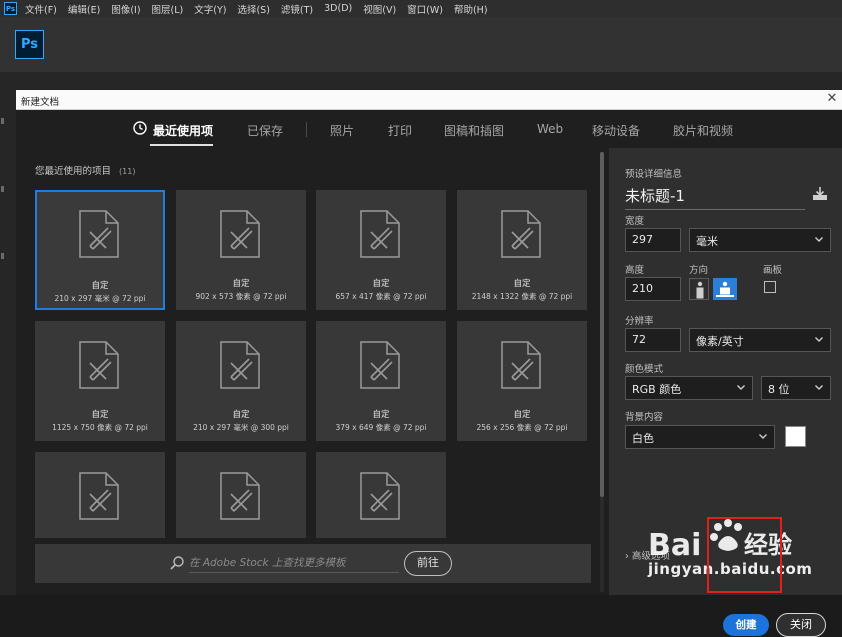 Image resolution: width=842 pixels, height=637 pixels. What do you see at coordinates (644, 417) in the screenshot?
I see `background-label: 背景内容` at bounding box center [644, 417].